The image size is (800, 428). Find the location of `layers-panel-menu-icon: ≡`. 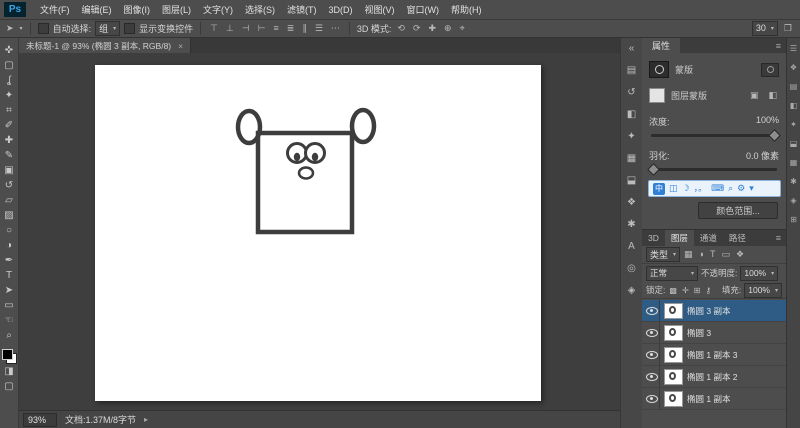

layers-panel-menu-icon: ≡ is located at coordinates (781, 238).